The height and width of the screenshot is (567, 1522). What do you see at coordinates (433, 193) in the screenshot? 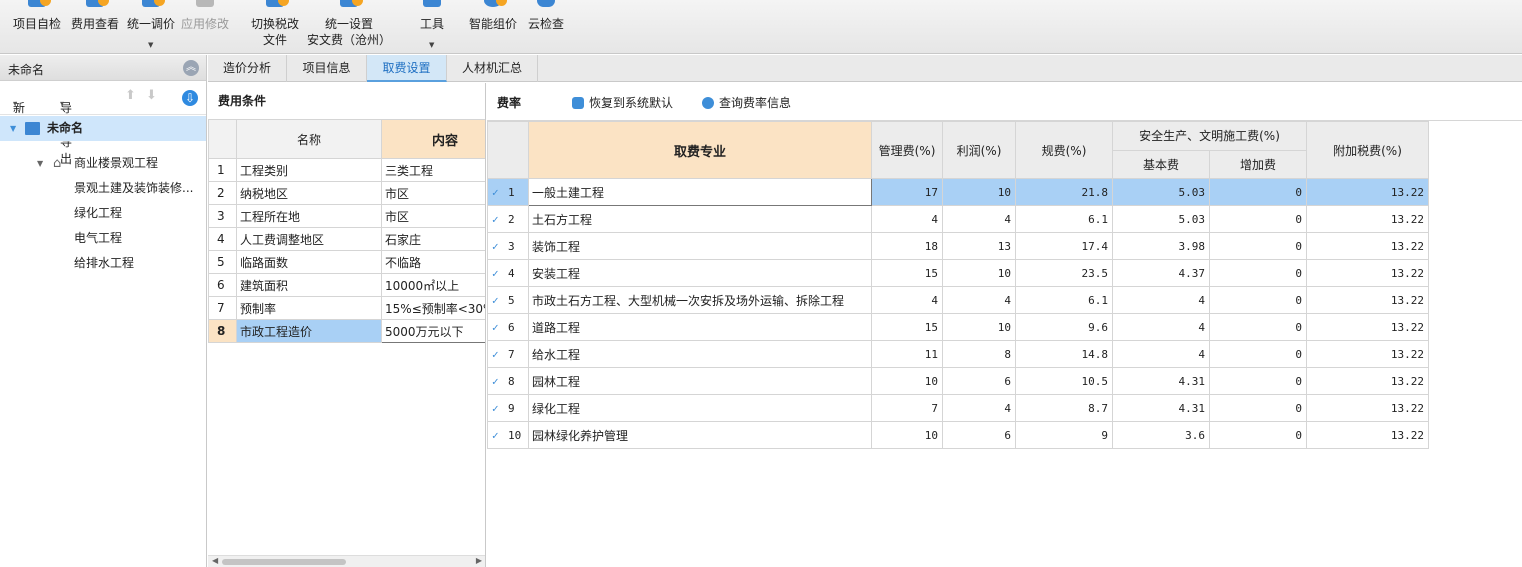
I see `condition-content-cell: 市区` at bounding box center [433, 193].